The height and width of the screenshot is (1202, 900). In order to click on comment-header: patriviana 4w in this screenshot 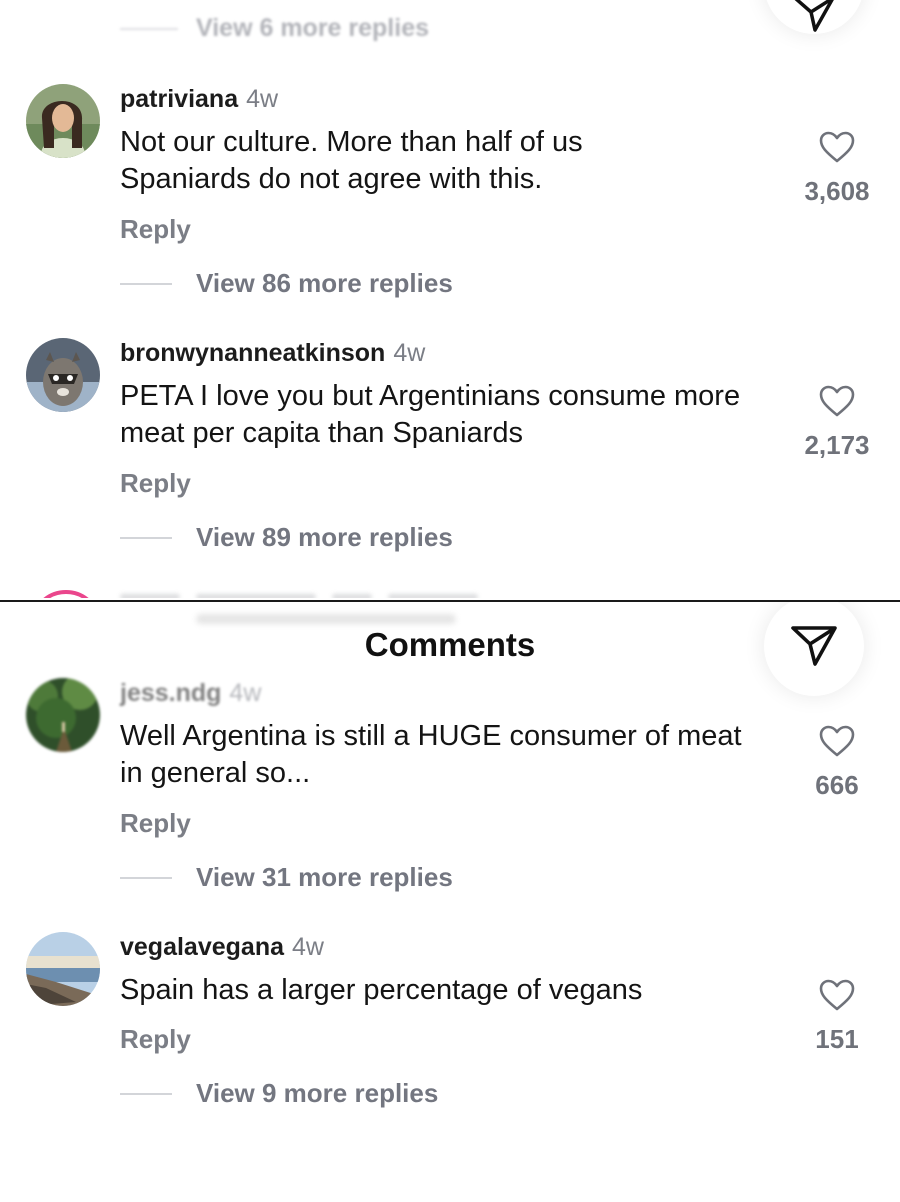, I will do `click(199, 99)`.